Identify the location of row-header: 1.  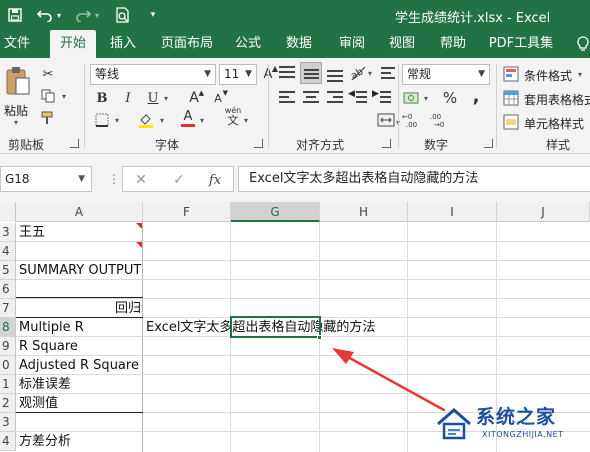
(8, 384).